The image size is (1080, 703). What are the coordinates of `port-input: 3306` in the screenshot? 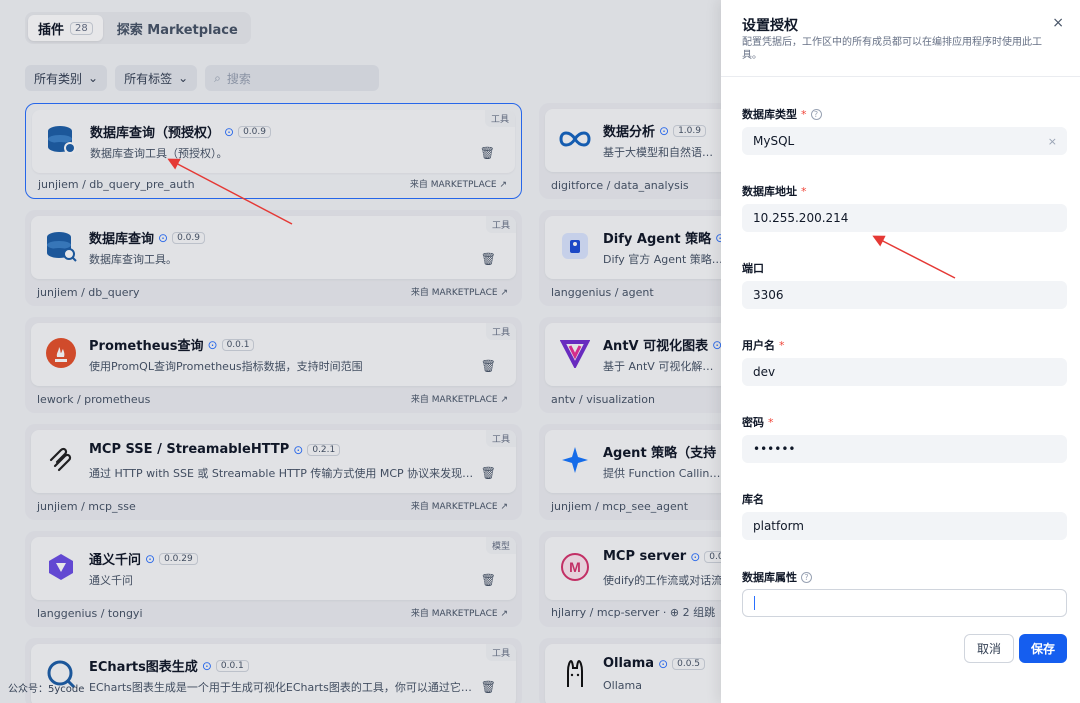 It's located at (904, 295).